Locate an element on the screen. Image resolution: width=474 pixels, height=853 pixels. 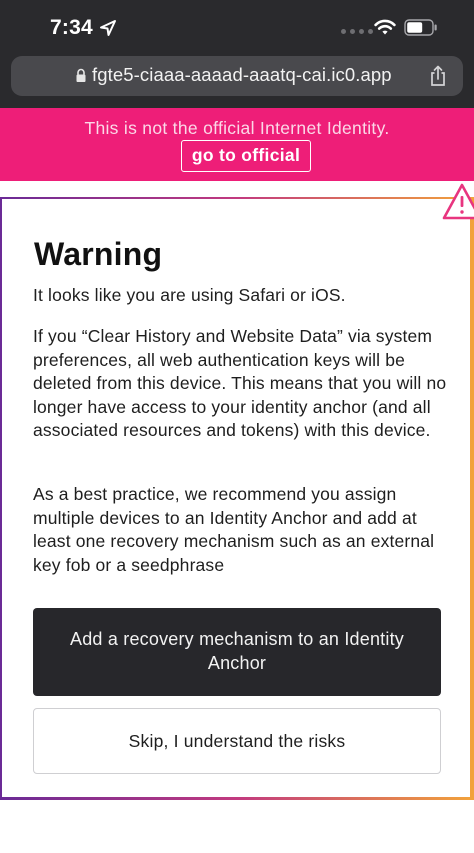
location-arrow-icon is located at coordinates (108, 28).